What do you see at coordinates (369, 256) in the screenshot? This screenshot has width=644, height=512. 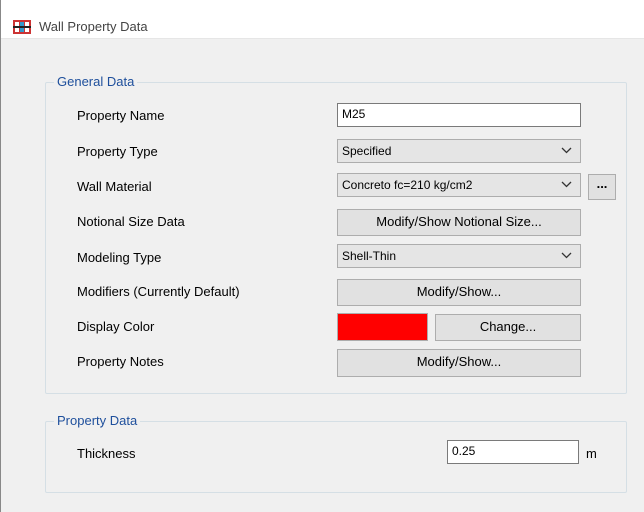 I see `modeling-type-value: Shell-Thin` at bounding box center [369, 256].